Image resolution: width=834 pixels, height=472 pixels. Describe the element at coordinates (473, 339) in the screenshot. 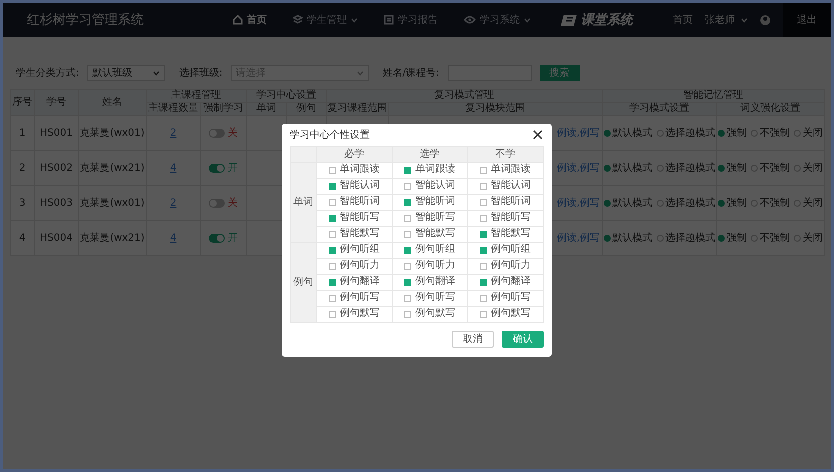

I see `cancel-button: 取消` at that location.